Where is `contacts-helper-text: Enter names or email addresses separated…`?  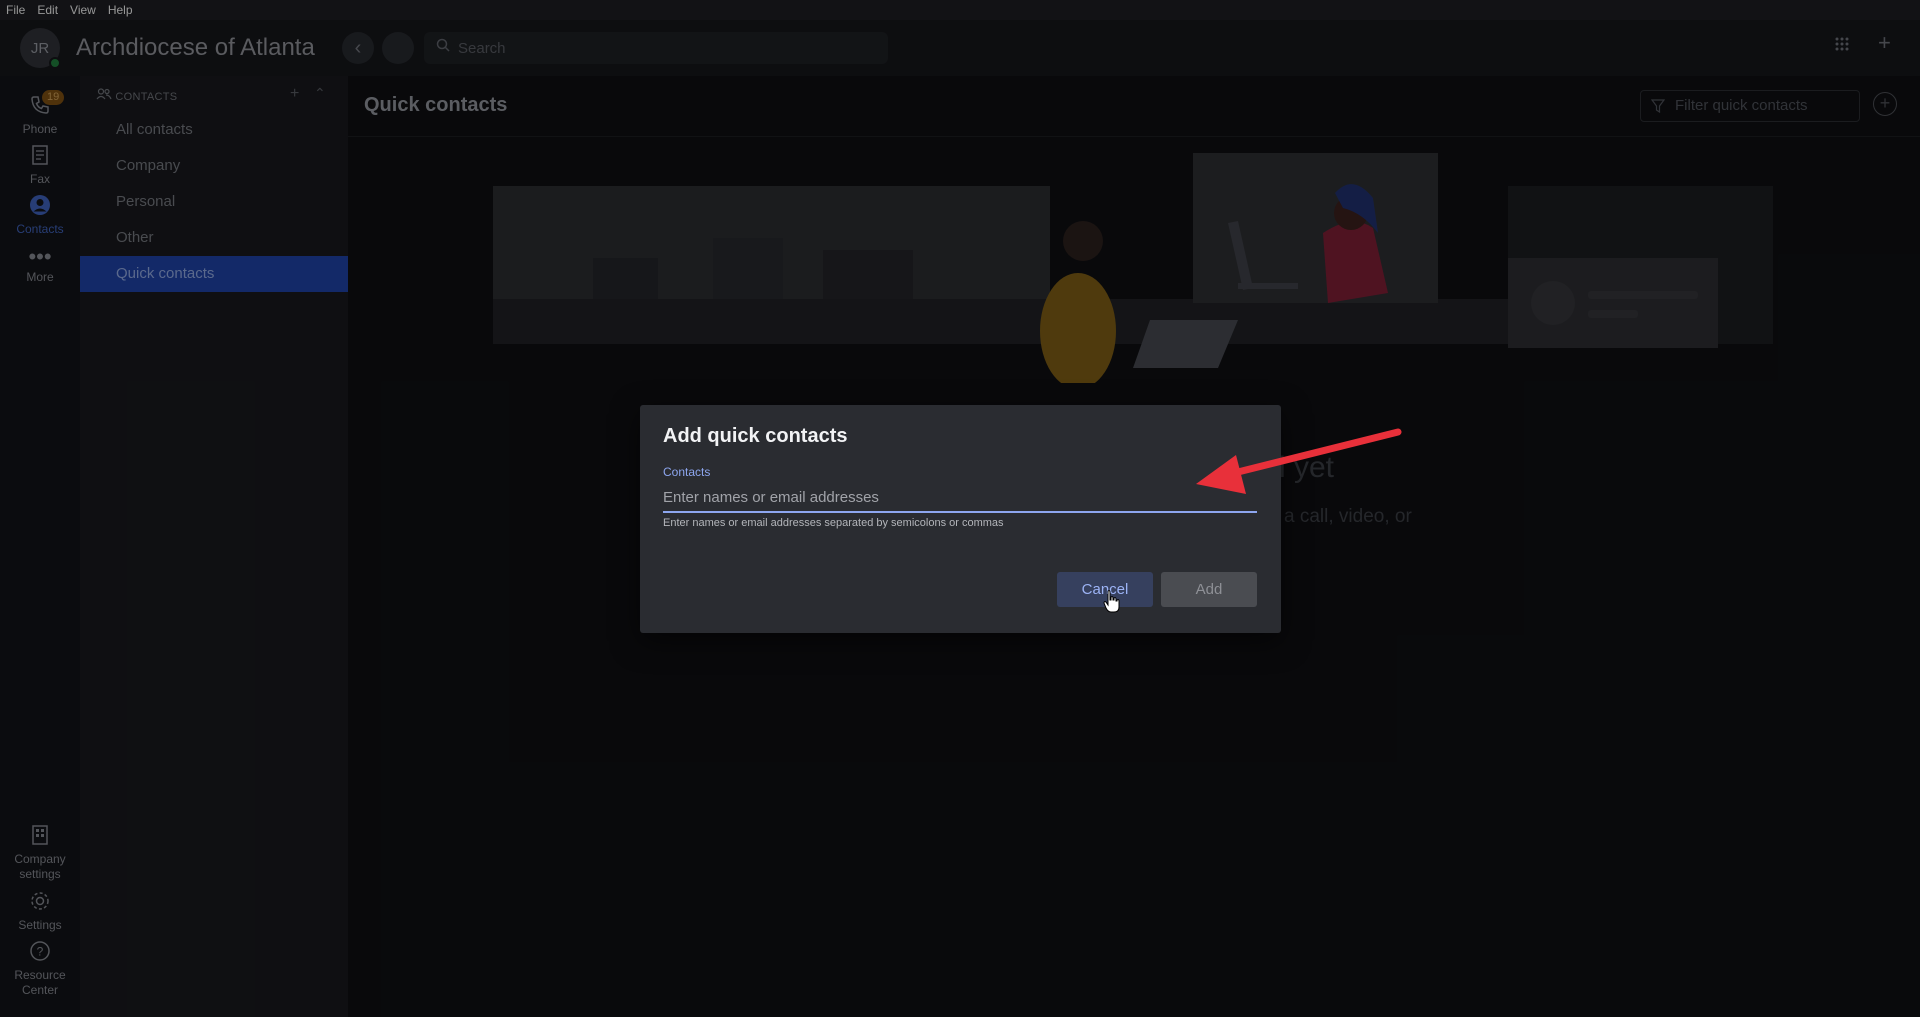 contacts-helper-text: Enter names or email addresses separated… is located at coordinates (833, 523).